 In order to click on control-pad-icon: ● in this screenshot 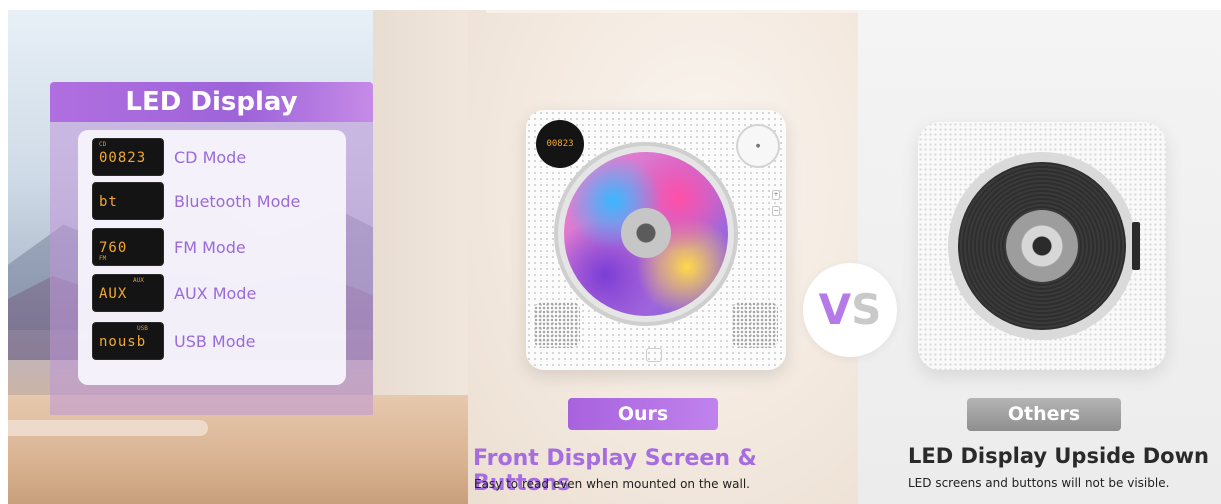, I will do `click(758, 146)`.